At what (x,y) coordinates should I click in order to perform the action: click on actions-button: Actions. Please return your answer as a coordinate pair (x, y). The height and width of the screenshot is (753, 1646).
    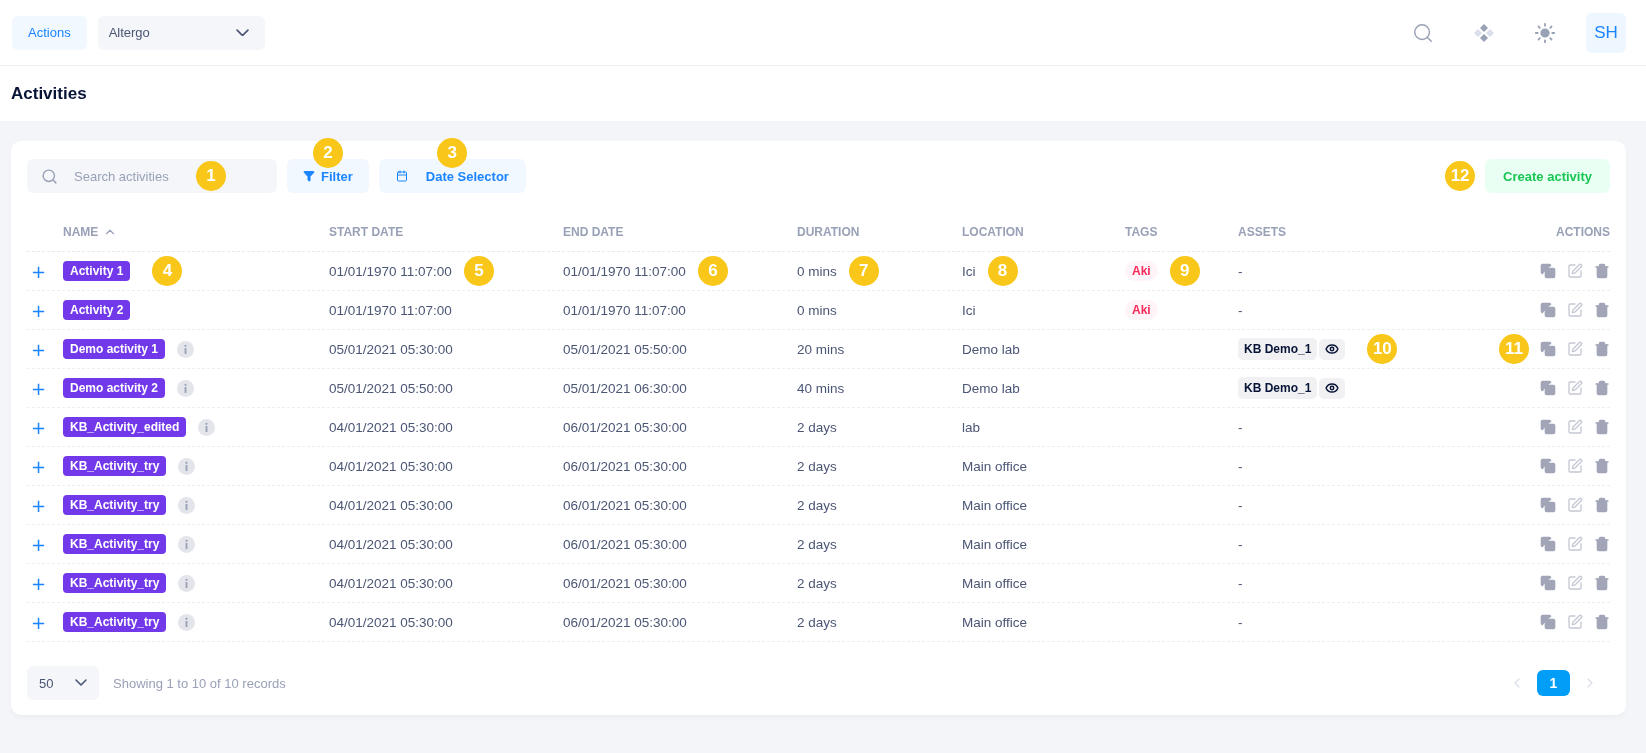
    Looking at the image, I should click on (49, 32).